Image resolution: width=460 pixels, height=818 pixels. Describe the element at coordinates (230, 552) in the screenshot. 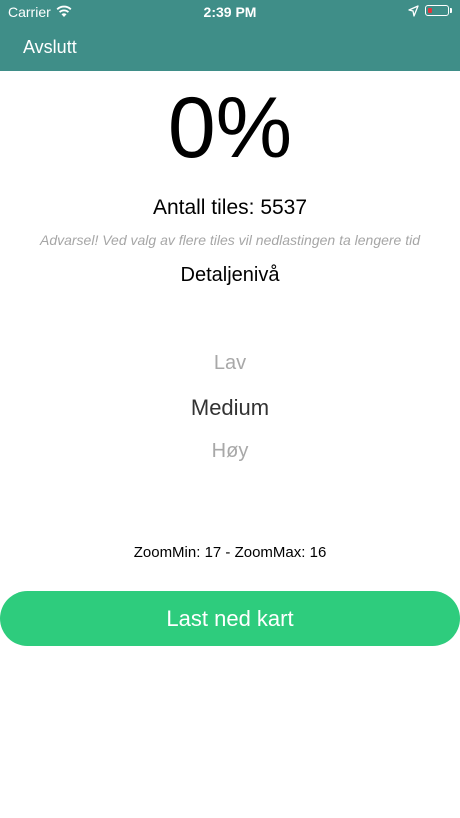

I see `zoom-range-label: ZoomMin: 17 - ZoomMax: 16` at that location.